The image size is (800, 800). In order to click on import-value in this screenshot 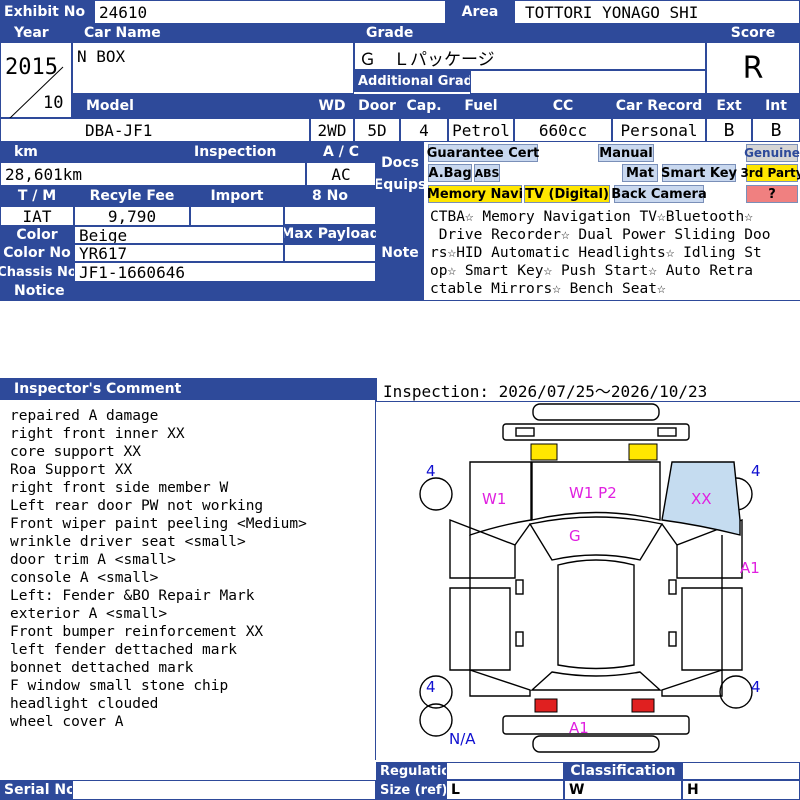, I will do `click(237, 216)`.